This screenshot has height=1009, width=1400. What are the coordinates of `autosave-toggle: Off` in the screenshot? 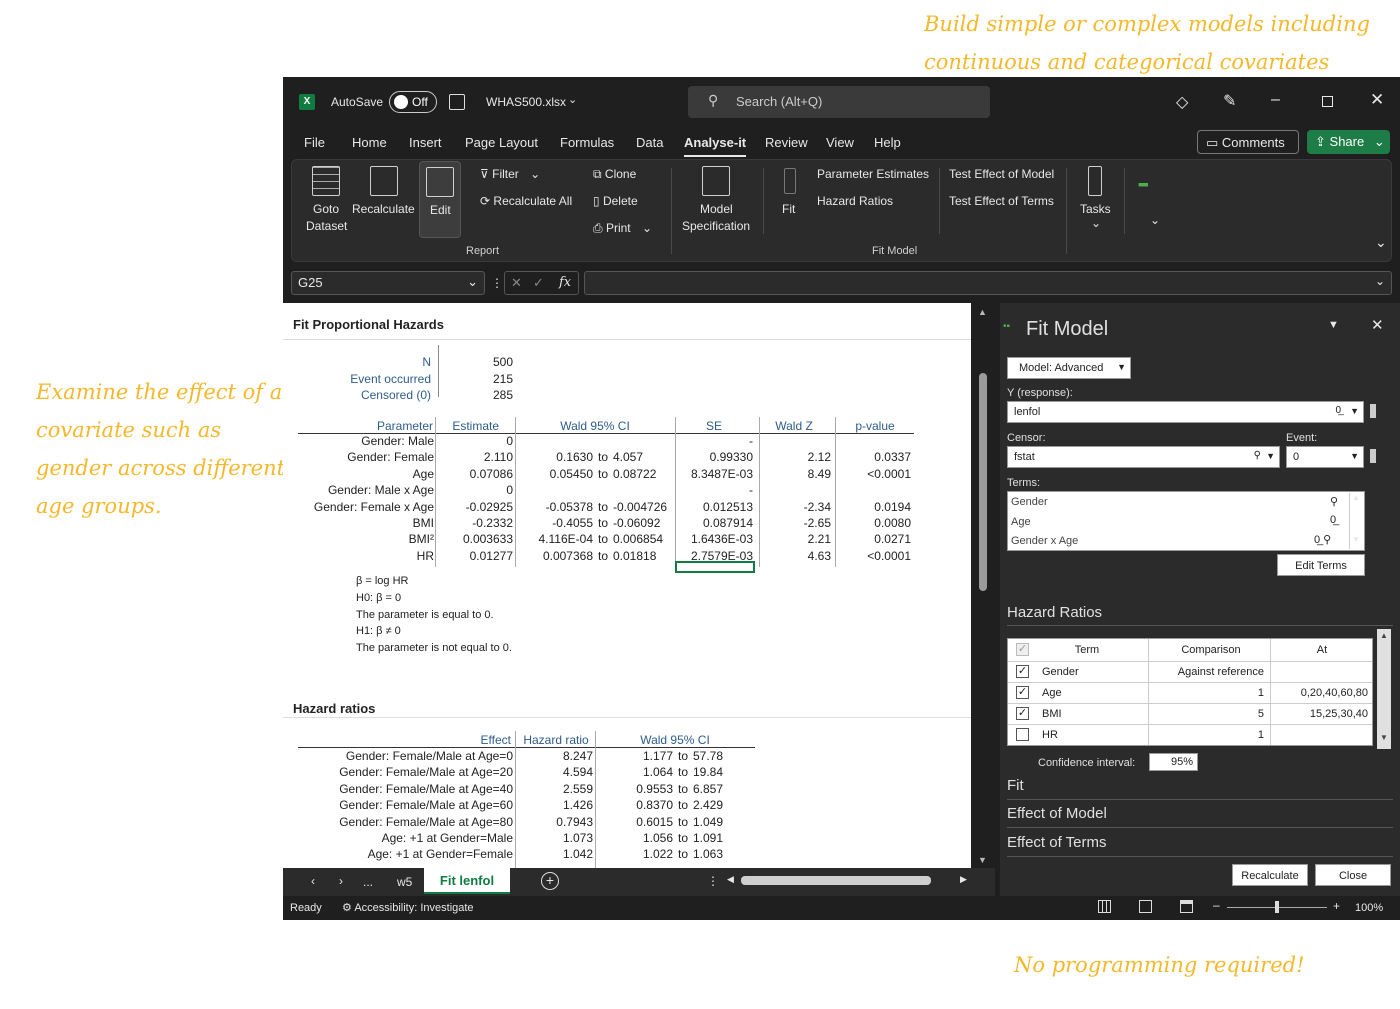 It's located at (413, 102).